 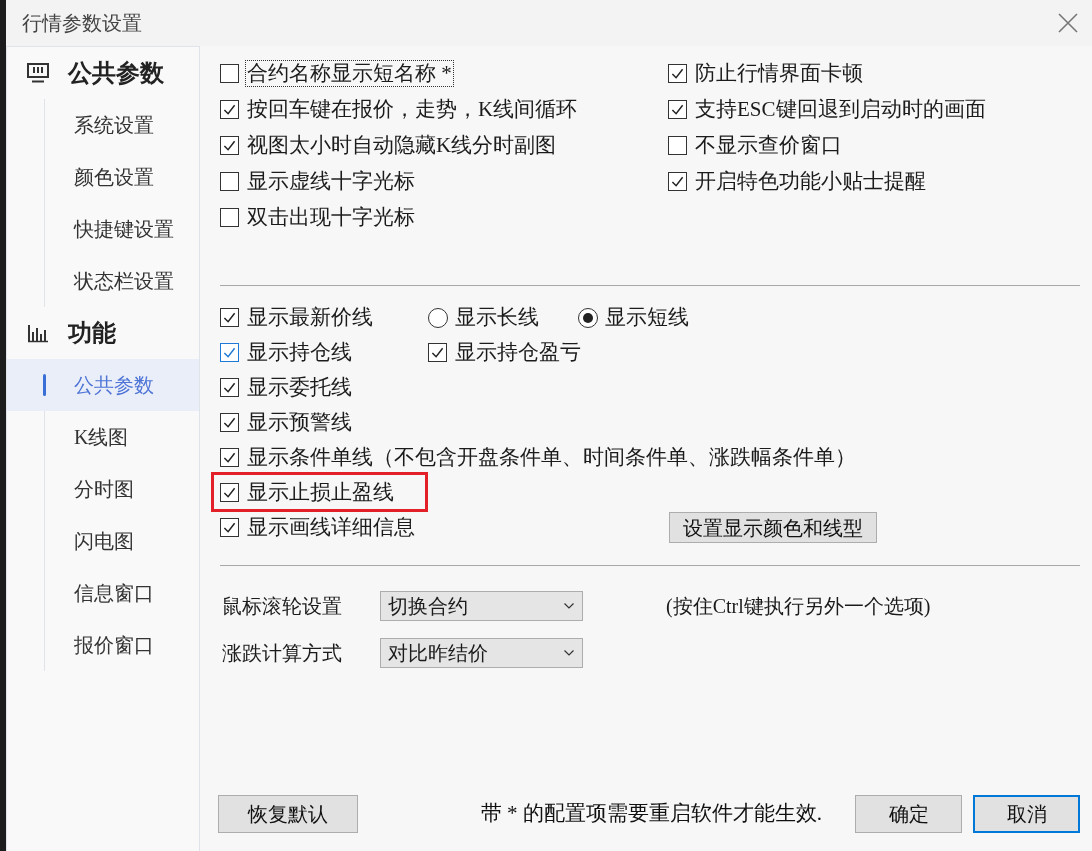 What do you see at coordinates (497, 317) in the screenshot?
I see `radio-label: 显示长线` at bounding box center [497, 317].